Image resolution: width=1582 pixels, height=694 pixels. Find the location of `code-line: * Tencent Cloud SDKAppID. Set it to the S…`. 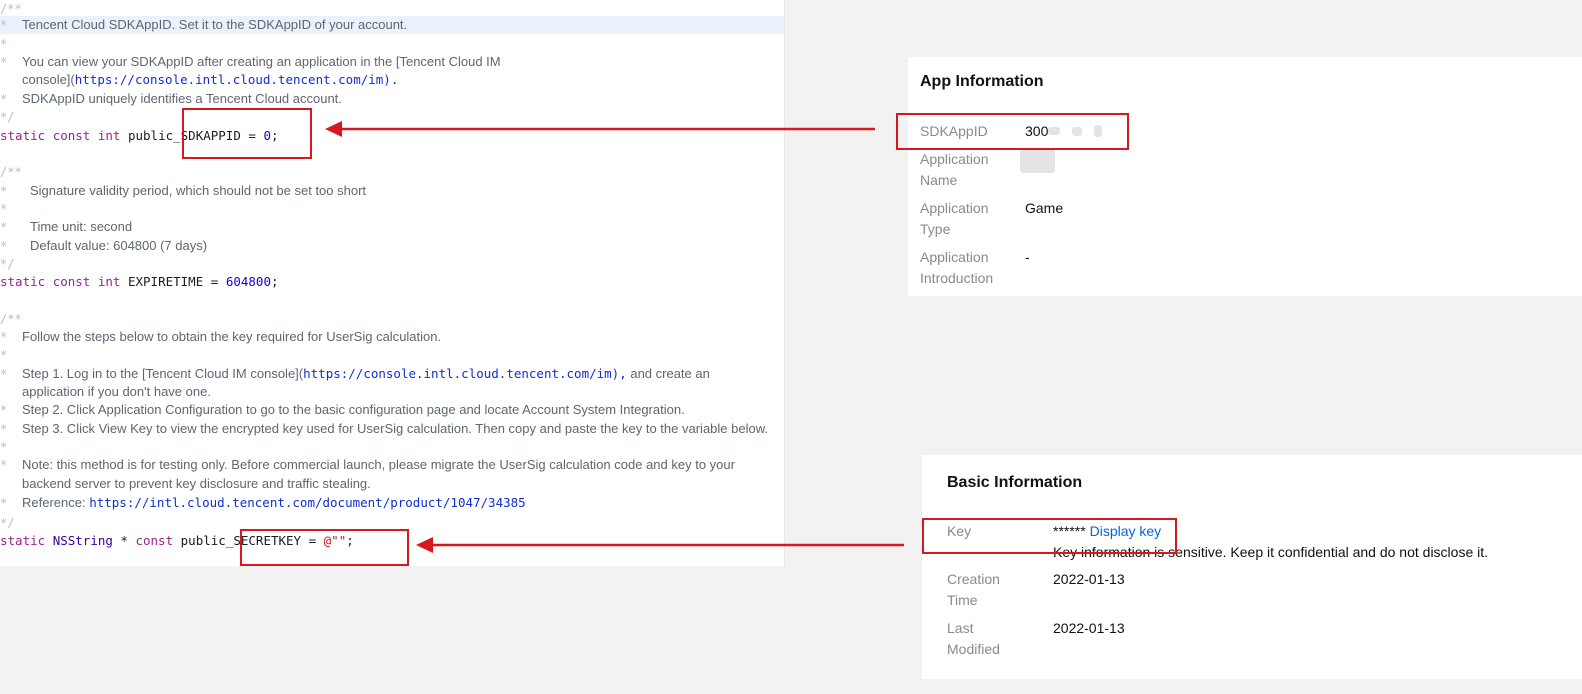

code-line: * Tencent Cloud SDKAppID. Set it to the S… is located at coordinates (392, 25).